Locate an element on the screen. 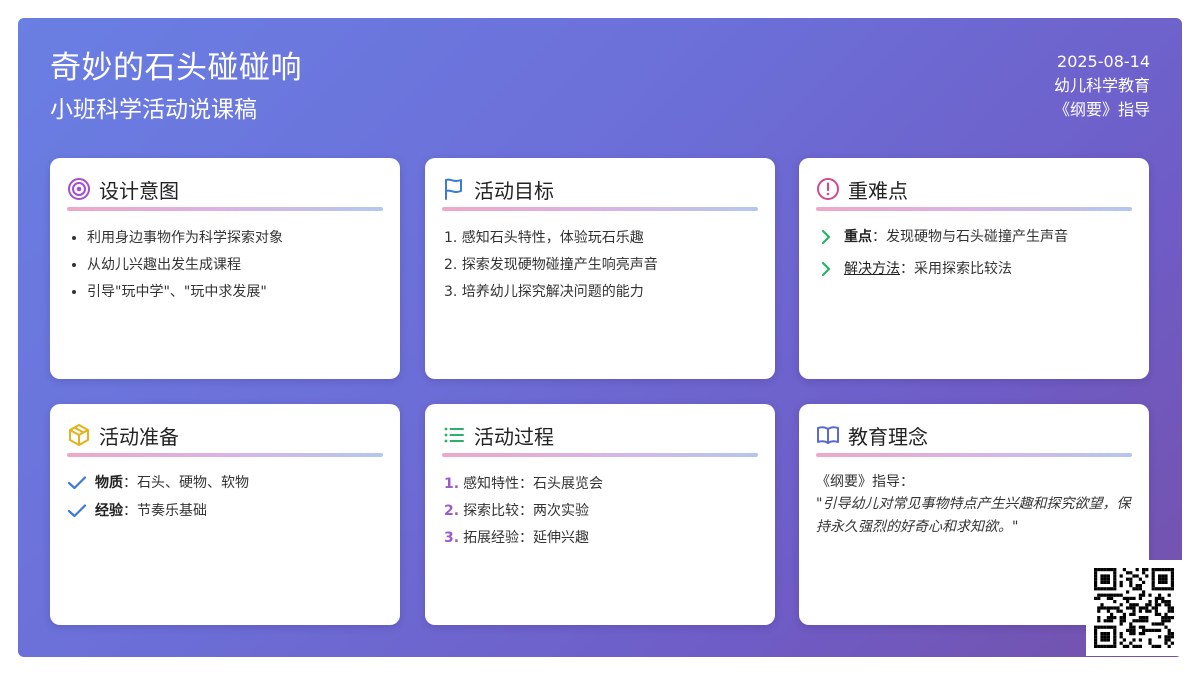 The image size is (1200, 675). step-number: 2. is located at coordinates (452, 511).